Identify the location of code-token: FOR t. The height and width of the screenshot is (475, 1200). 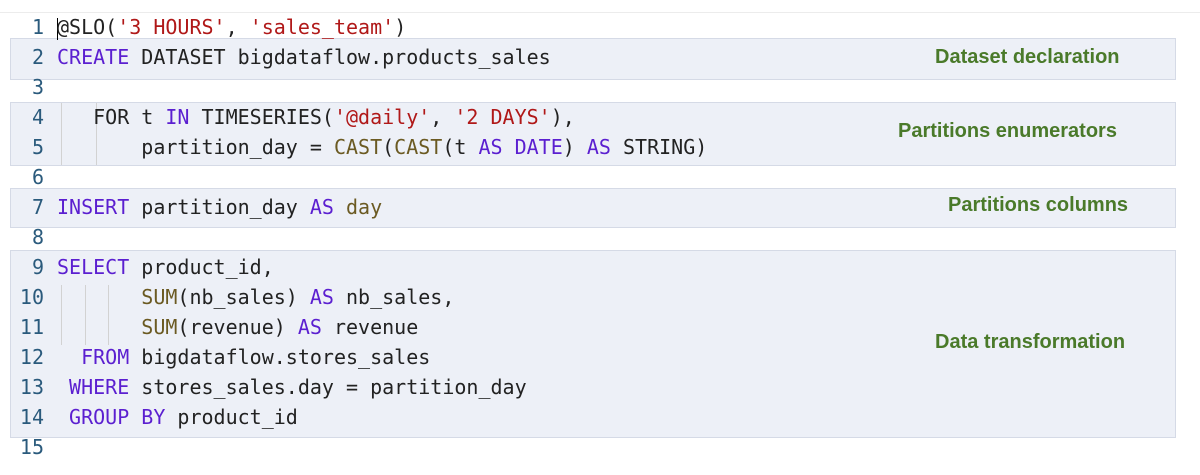
(111, 117).